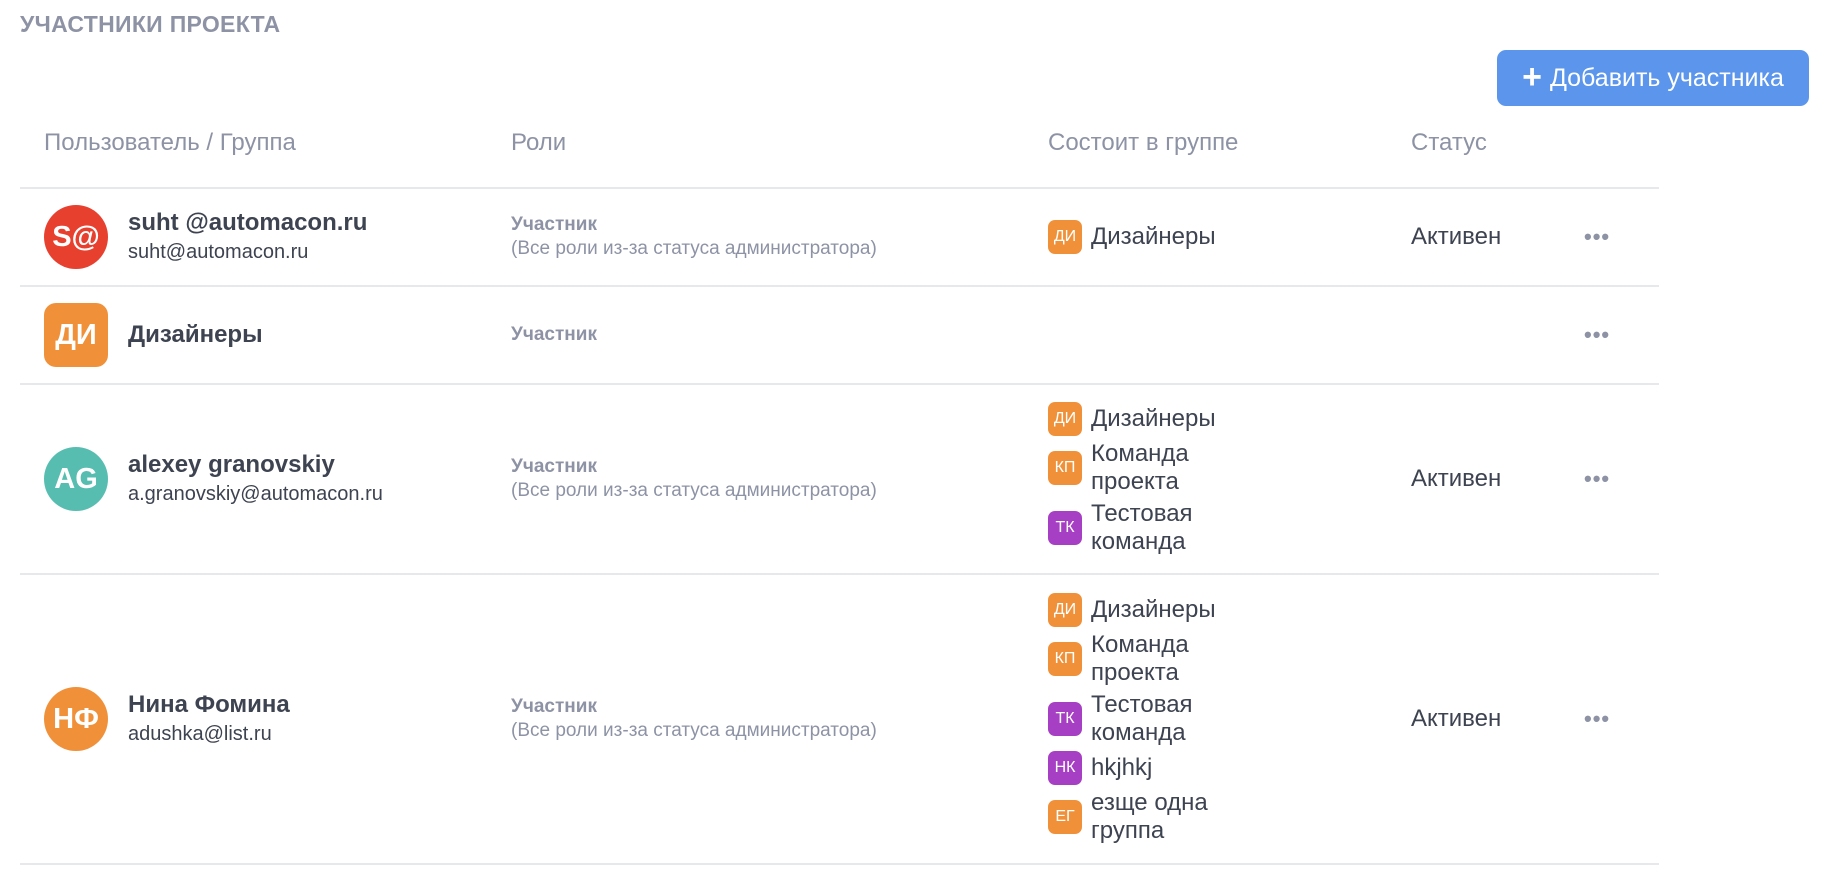 The image size is (1822, 892). I want to click on group-item: ЕГ езще одна группа, so click(1158, 817).